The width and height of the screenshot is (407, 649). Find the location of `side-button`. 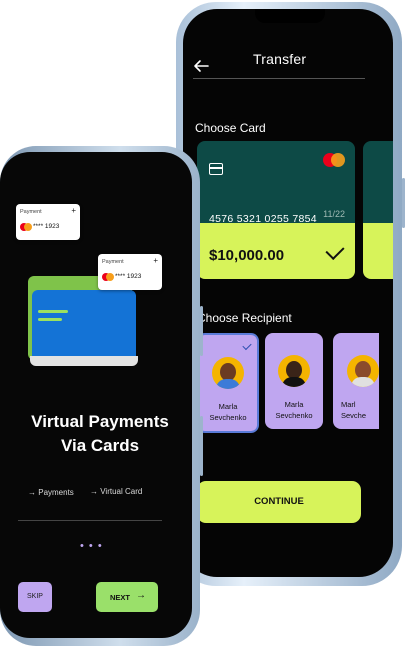

side-button is located at coordinates (201, 446).